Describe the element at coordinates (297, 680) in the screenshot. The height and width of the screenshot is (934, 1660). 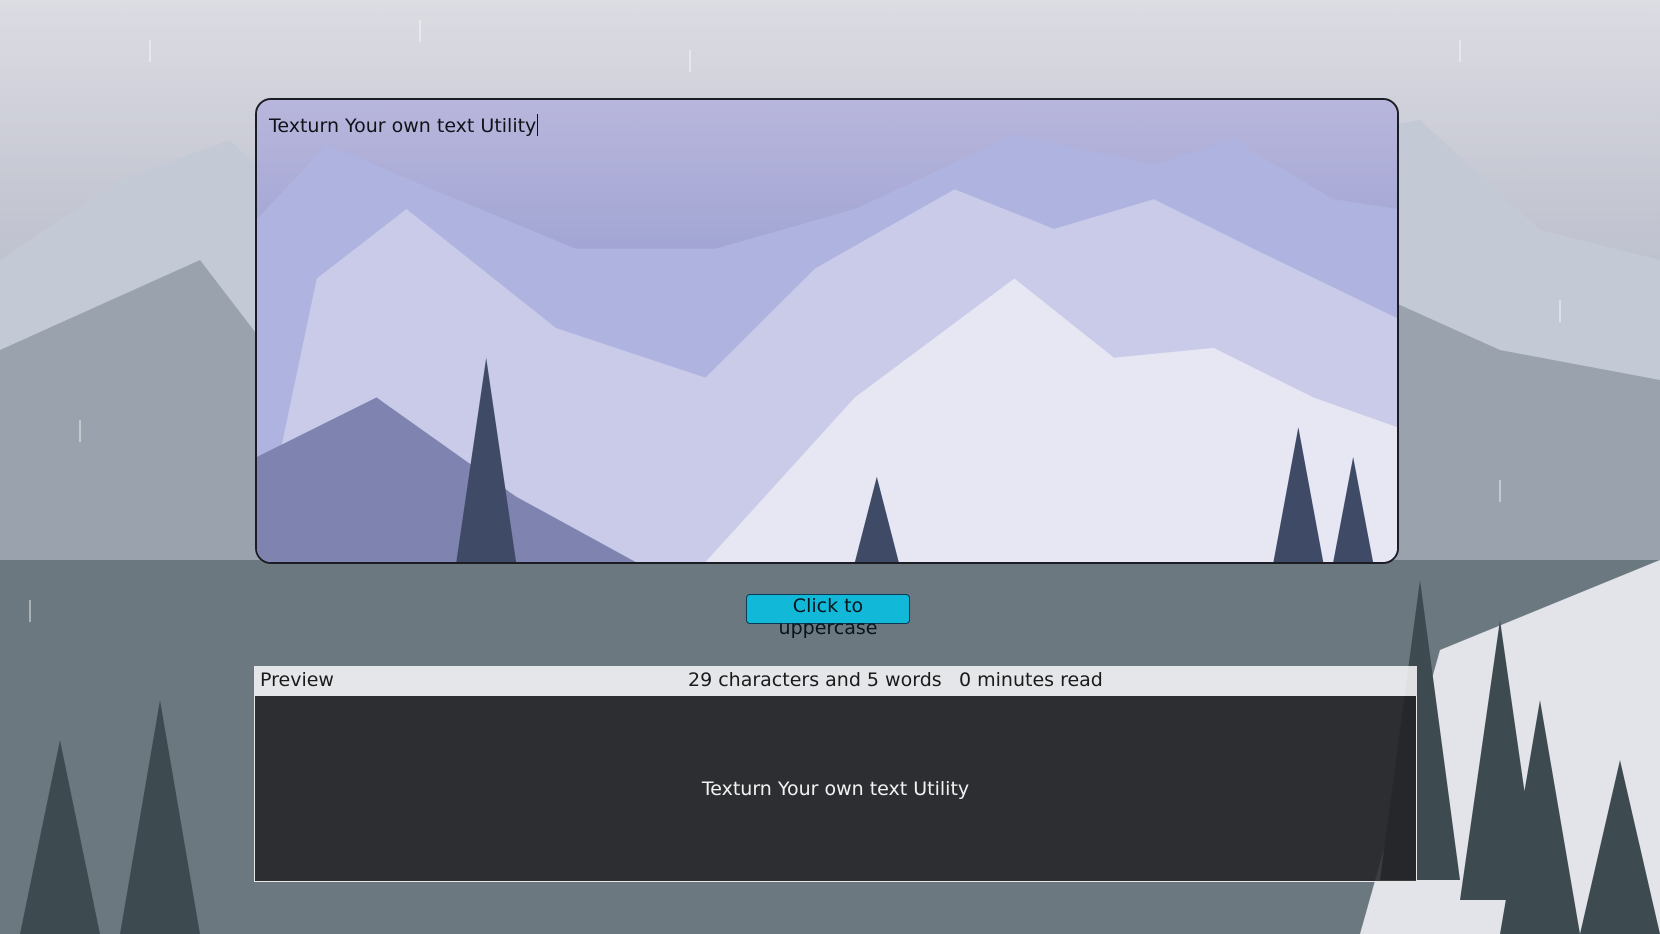
I see `preview-title: Preview` at that location.